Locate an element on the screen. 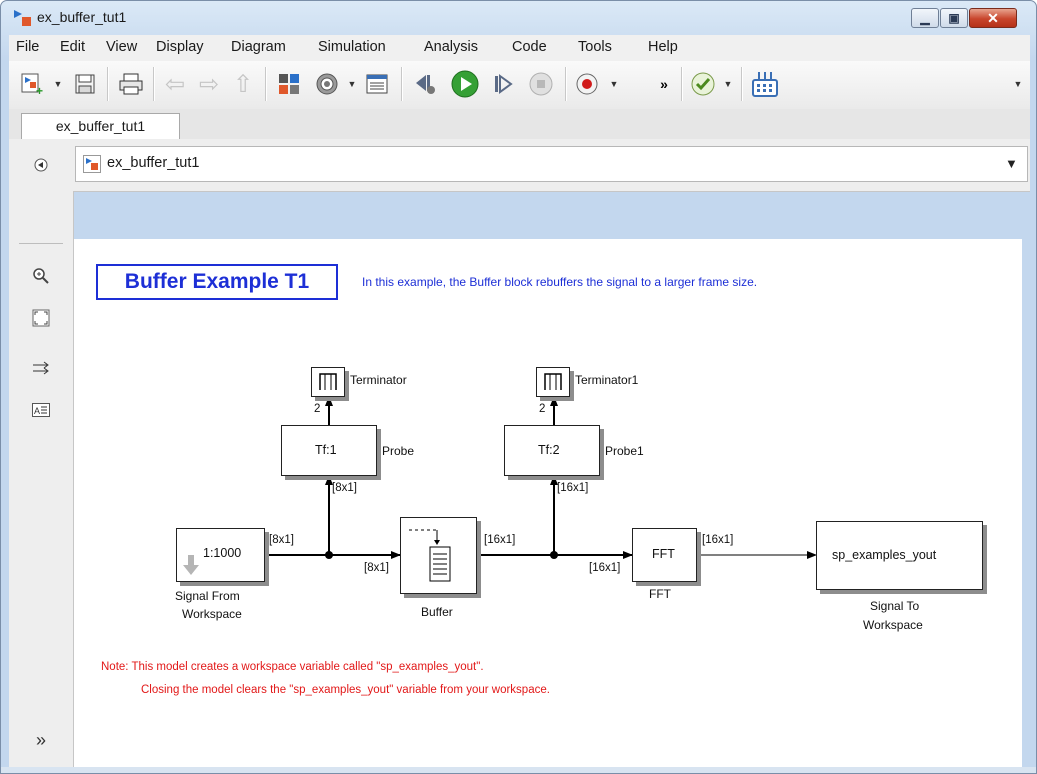 This screenshot has height=774, width=1037. signal-dim-probe1-out: 2 is located at coordinates (542, 409).